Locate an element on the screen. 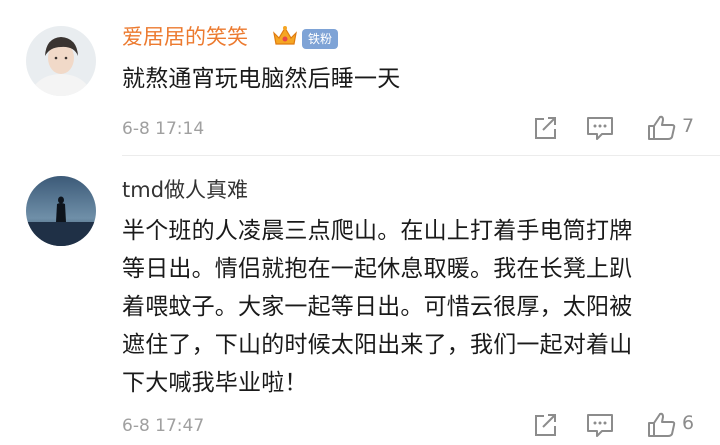 The height and width of the screenshot is (445, 720). comment-text-line: 下大喊我毕业啦！ is located at coordinates (215, 383).